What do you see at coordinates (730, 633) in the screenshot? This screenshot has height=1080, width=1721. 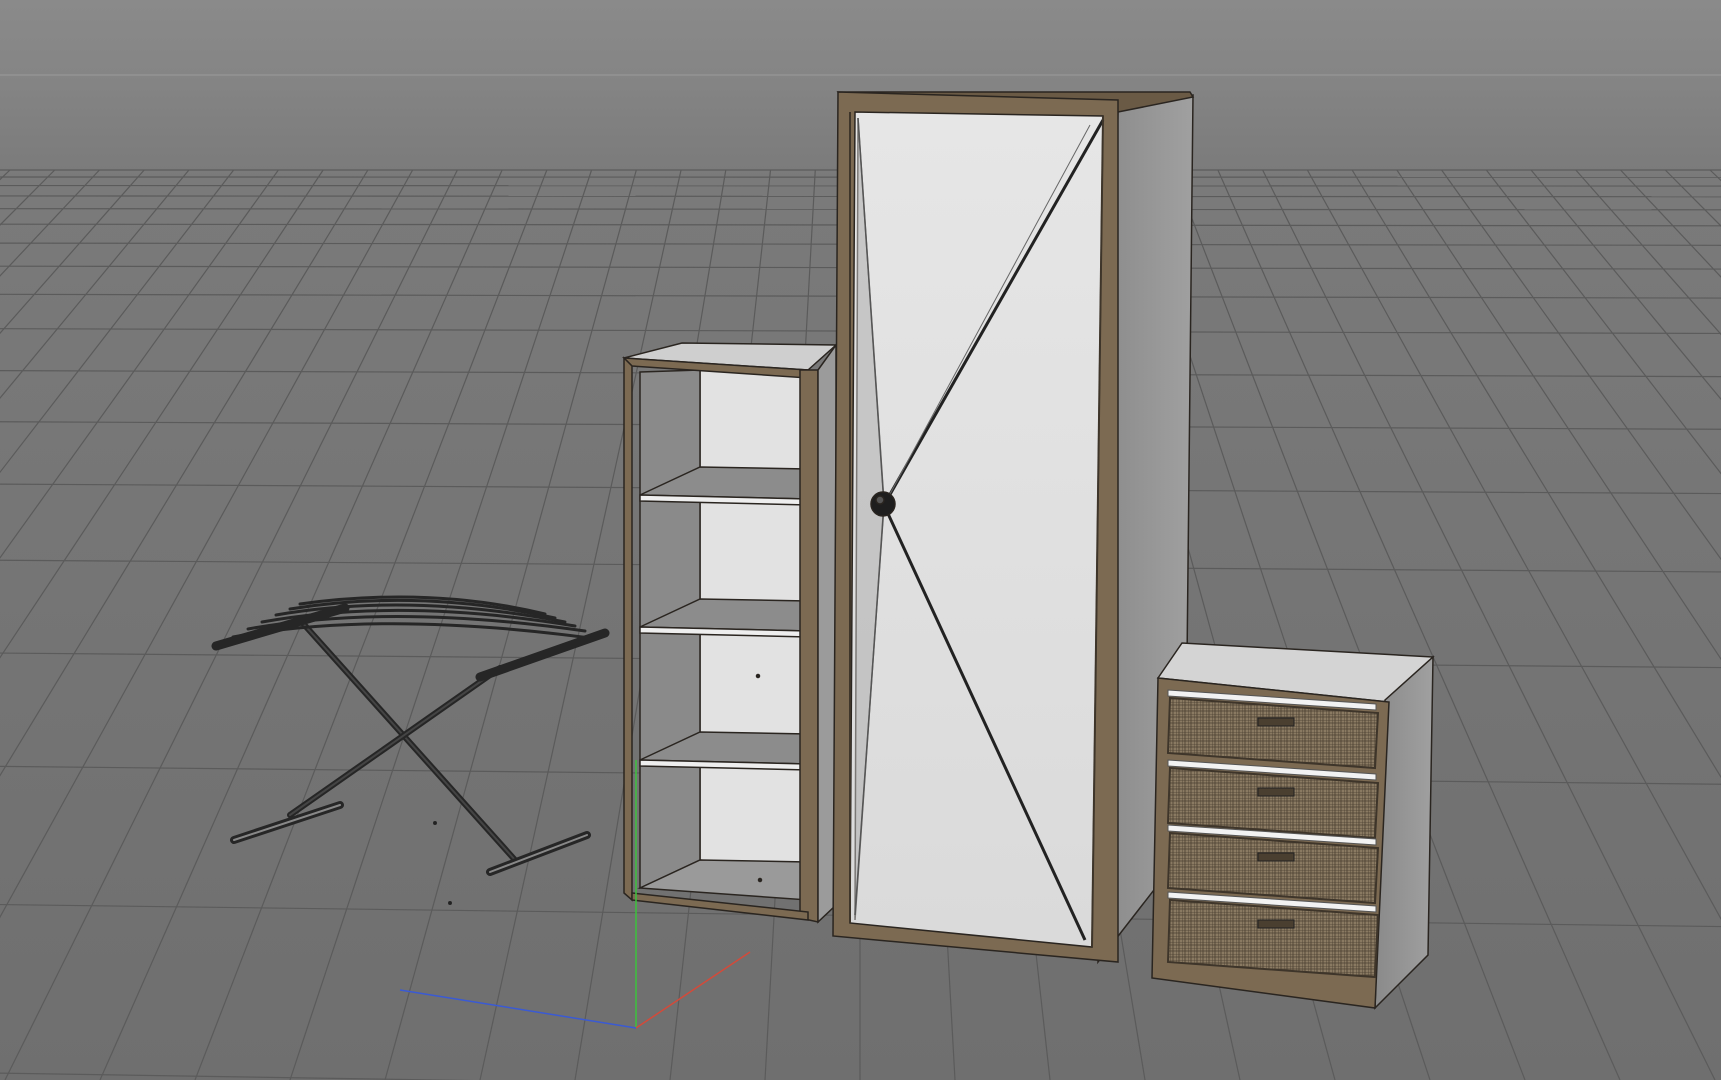 I see `open-bookshelf` at bounding box center [730, 633].